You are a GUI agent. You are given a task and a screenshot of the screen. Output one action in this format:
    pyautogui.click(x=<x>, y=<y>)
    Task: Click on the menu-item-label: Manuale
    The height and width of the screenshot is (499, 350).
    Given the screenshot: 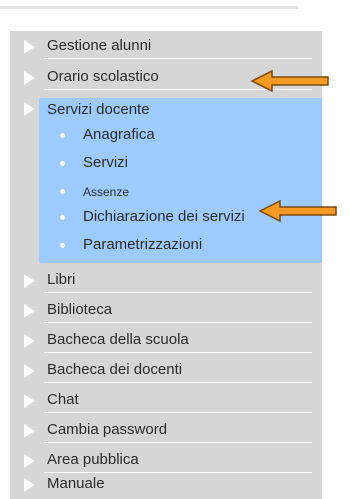 What is the action you would take?
    pyautogui.click(x=76, y=483)
    